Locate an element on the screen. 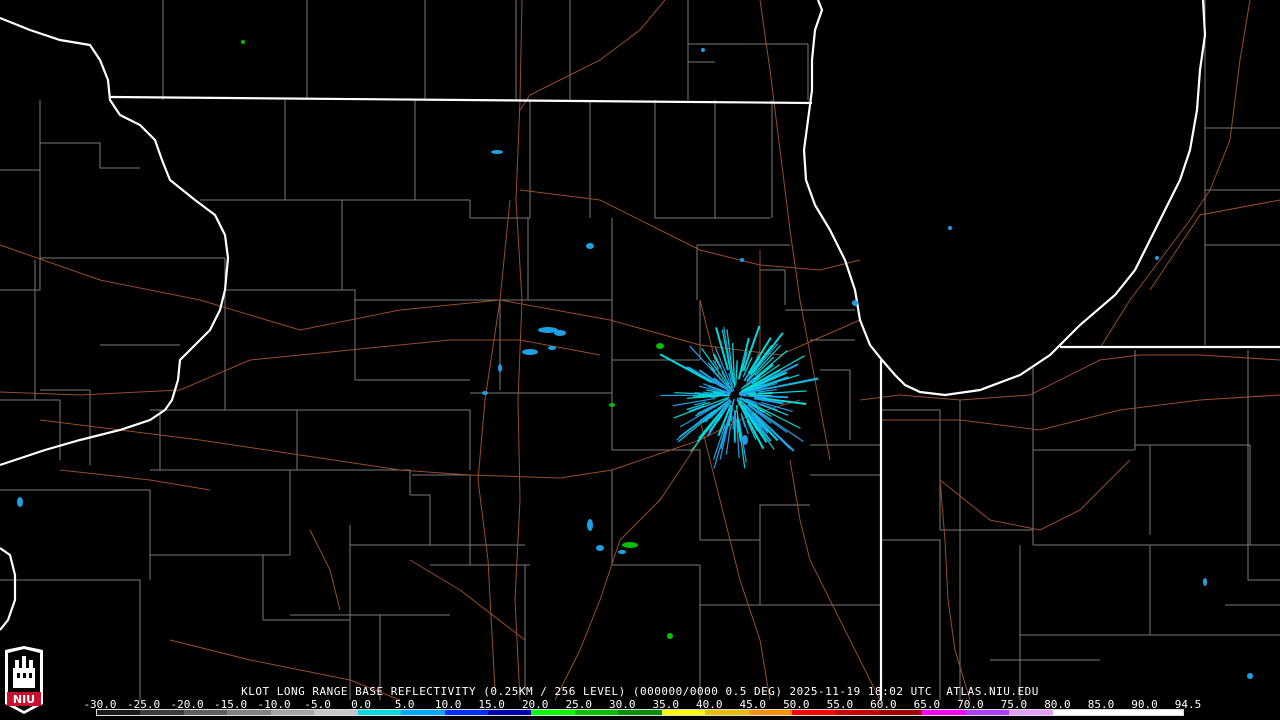 This screenshot has width=1280, height=720. reflectivity-colorbar is located at coordinates (640, 712).